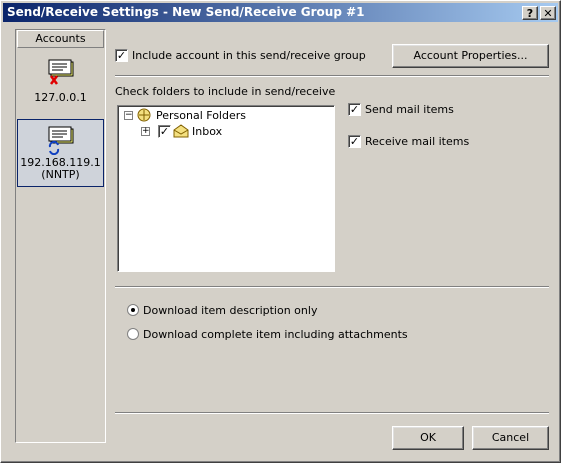  Describe the element at coordinates (128, 115) in the screenshot. I see `collapse-toggle: −` at that location.